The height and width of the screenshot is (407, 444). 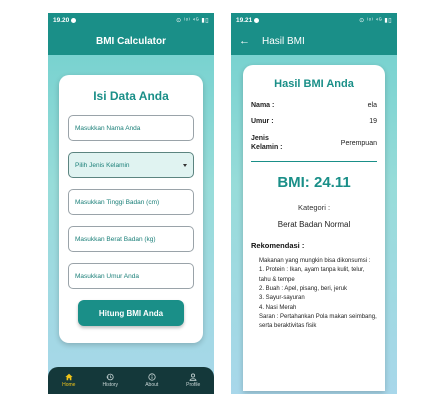 What do you see at coordinates (244, 41) in the screenshot?
I see `back-arrow-icon: ←` at bounding box center [244, 41].